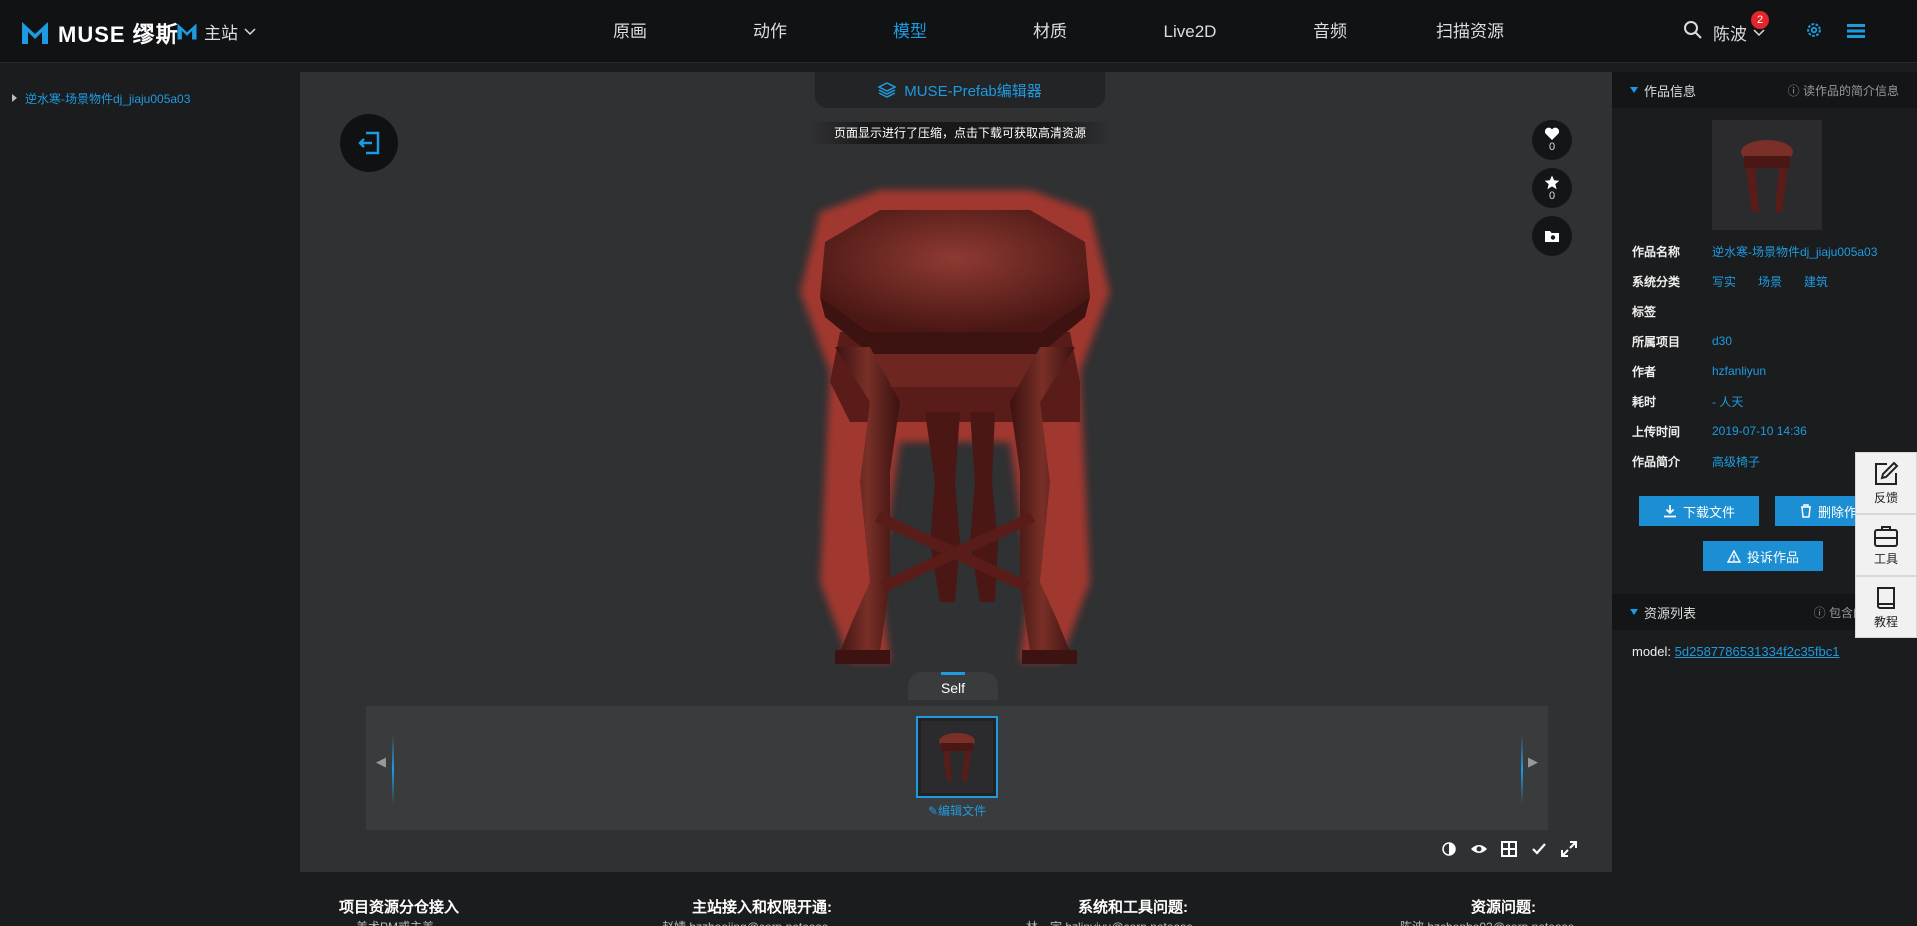 This screenshot has height=926, width=1917. What do you see at coordinates (1886, 536) in the screenshot?
I see `toolbox-icon` at bounding box center [1886, 536].